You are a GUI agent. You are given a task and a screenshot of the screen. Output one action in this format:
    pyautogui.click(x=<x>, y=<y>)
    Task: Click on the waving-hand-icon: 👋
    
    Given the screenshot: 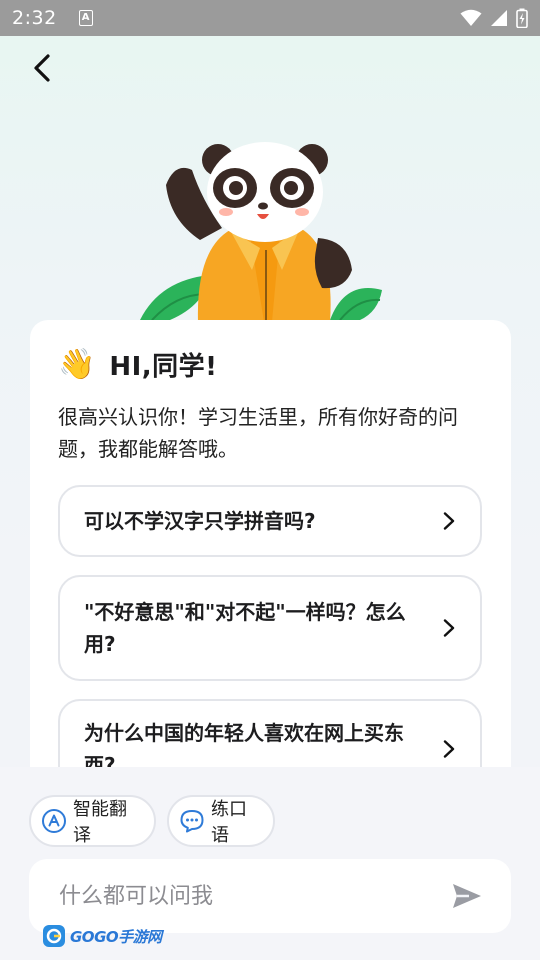 What is the action you would take?
    pyautogui.click(x=77, y=364)
    